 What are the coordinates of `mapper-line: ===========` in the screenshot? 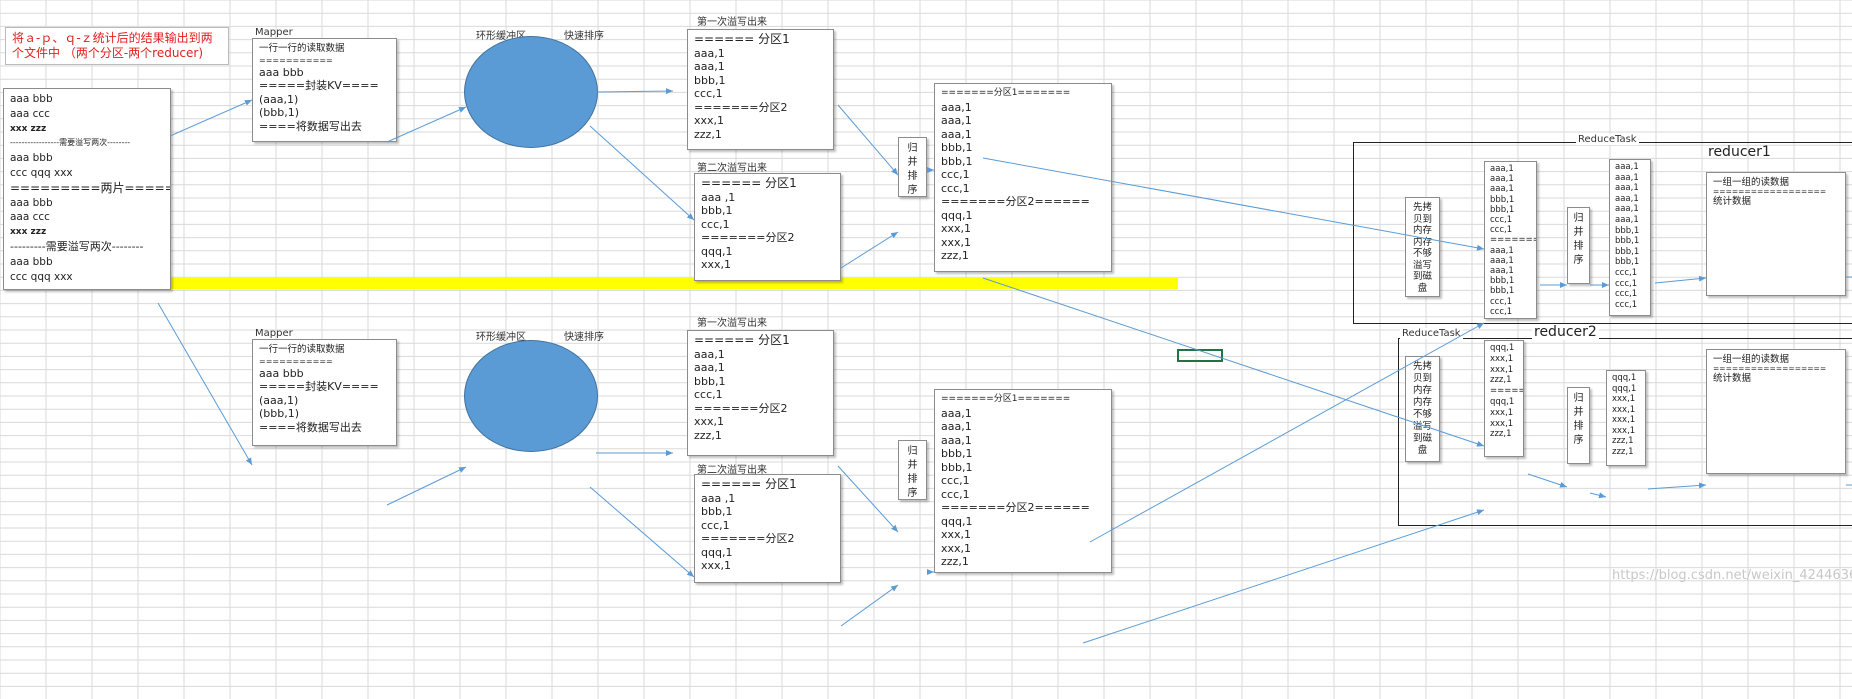 It's located at (296, 60).